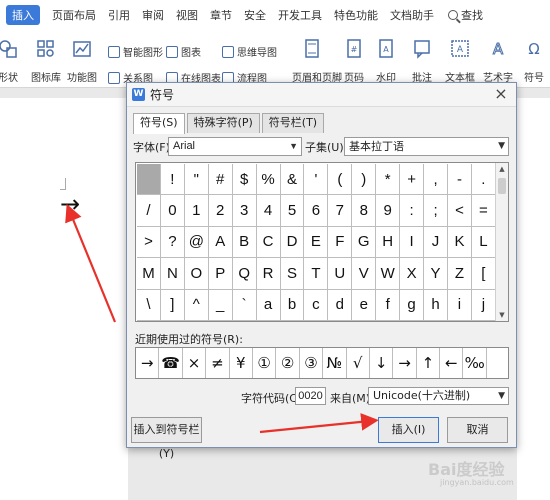 The width and height of the screenshot is (550, 500). What do you see at coordinates (220, 305) in the screenshot?
I see `symbol-cell: _` at bounding box center [220, 305].